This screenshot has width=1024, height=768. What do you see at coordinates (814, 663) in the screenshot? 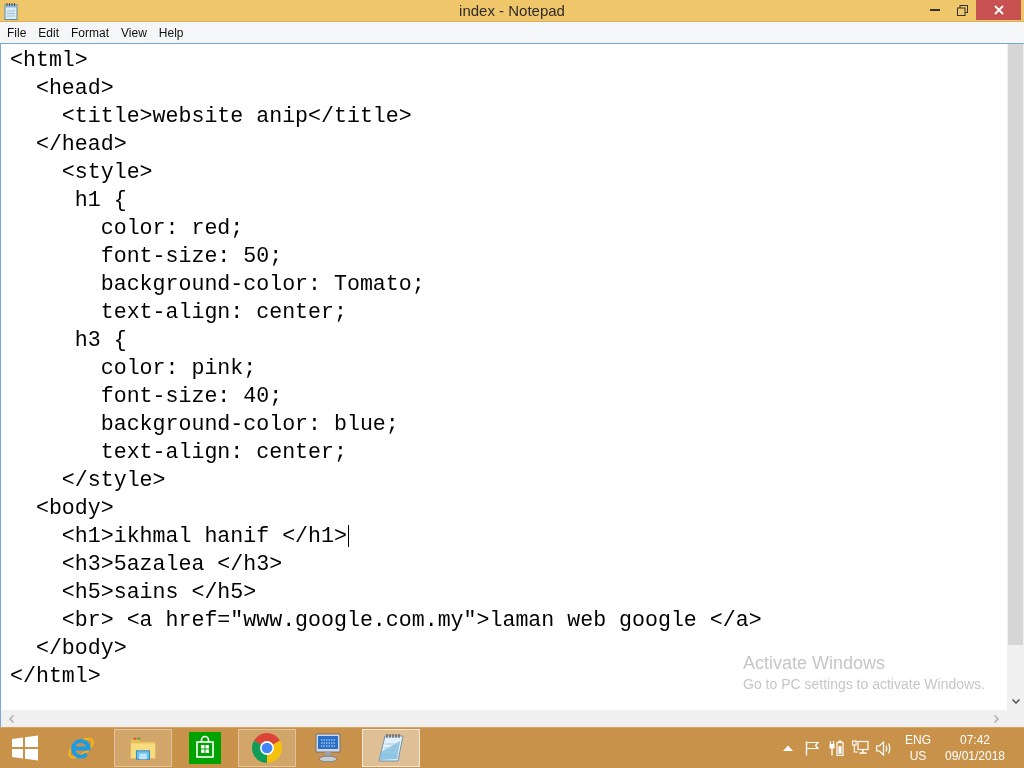
I see `activation-title: Activate Windows` at bounding box center [814, 663].